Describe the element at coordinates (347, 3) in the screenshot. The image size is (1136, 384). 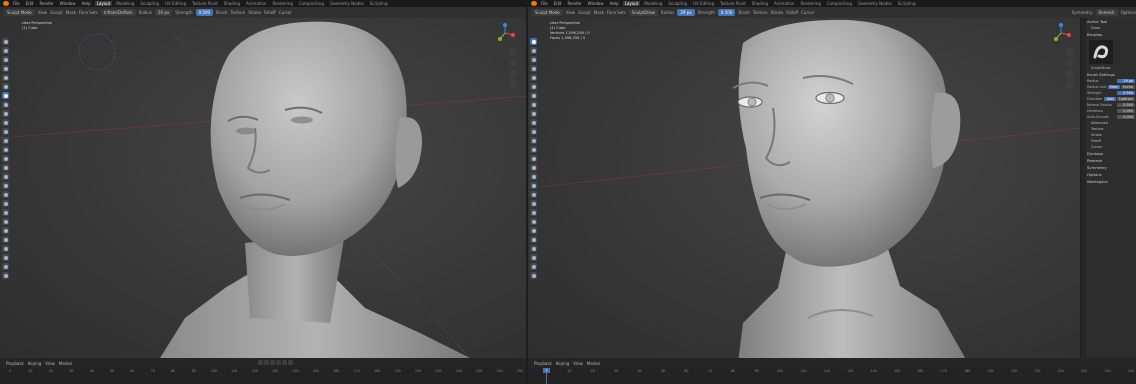
I see `workspace-tab-geometry-nodes: Geometry Nodes` at that location.